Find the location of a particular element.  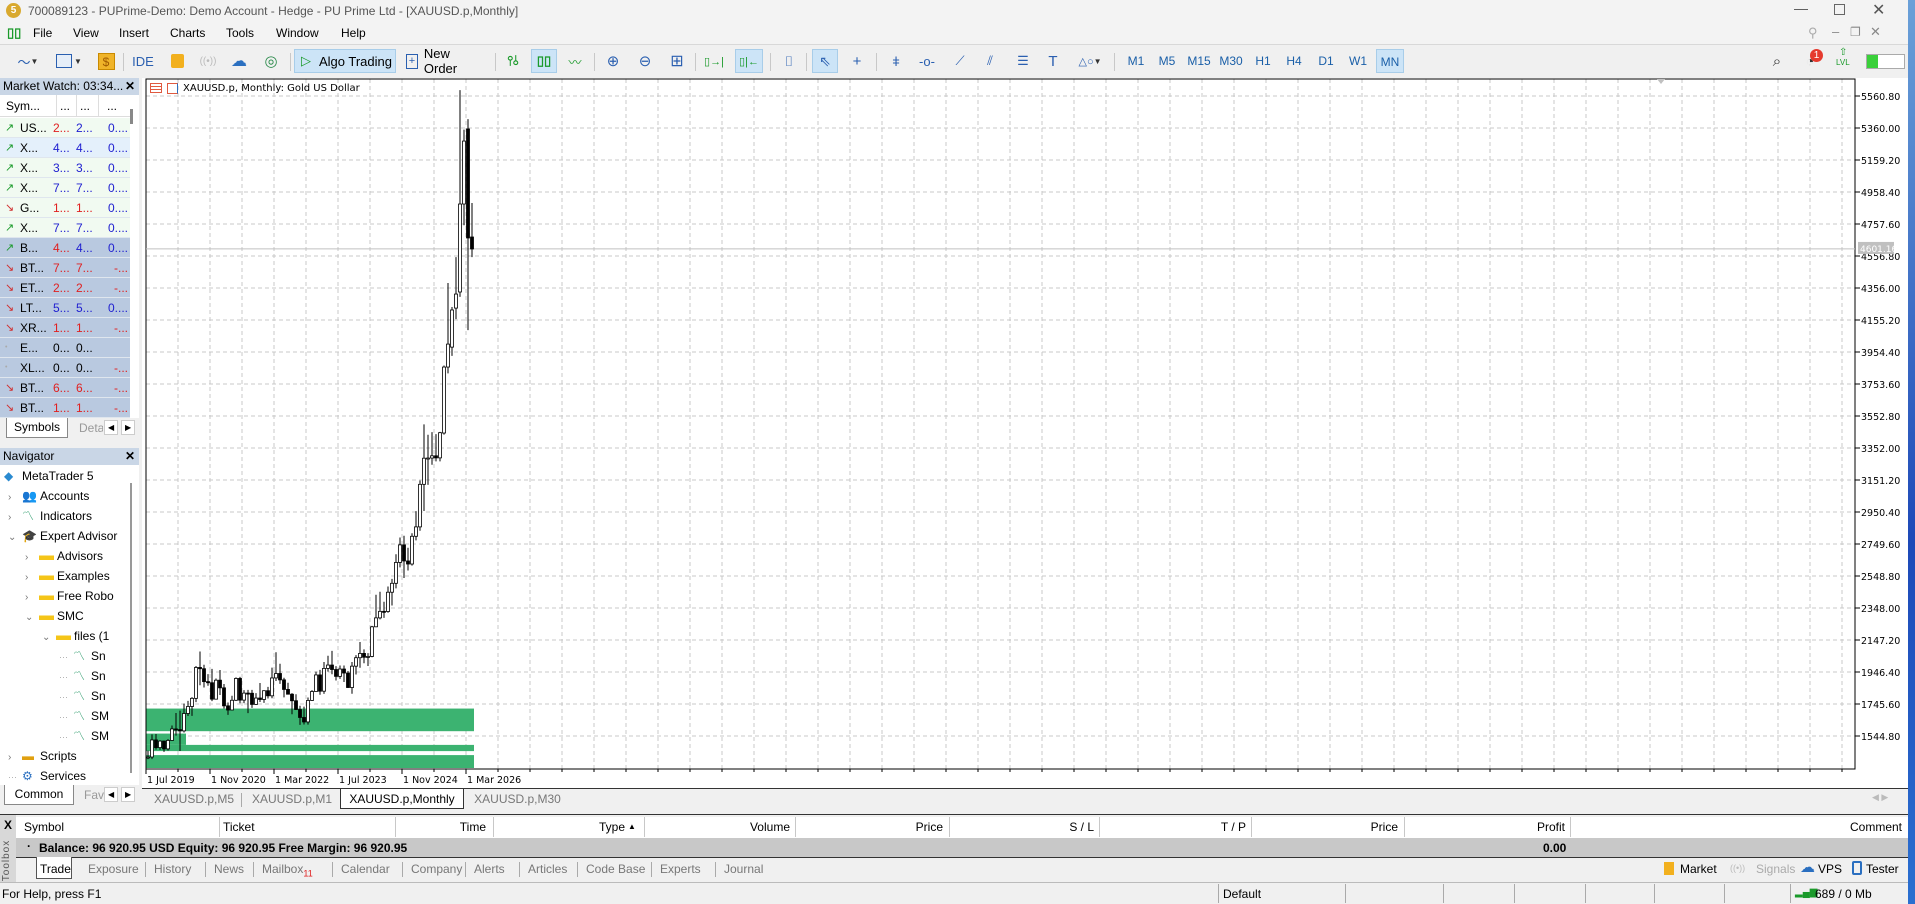

navigator-item: › ▬ Scripts is located at coordinates (42, 756).